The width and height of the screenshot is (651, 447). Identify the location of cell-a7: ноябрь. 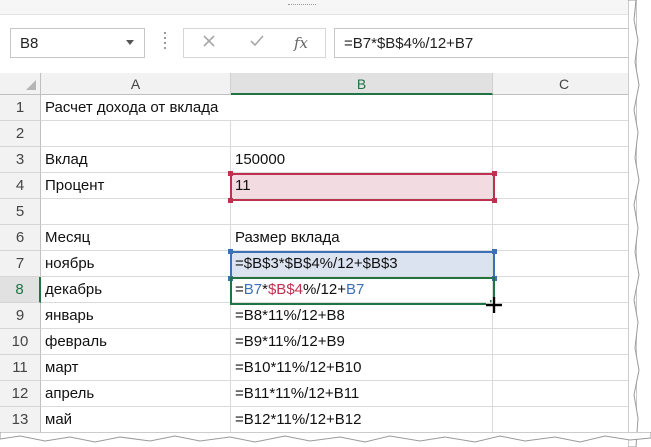
(136, 264).